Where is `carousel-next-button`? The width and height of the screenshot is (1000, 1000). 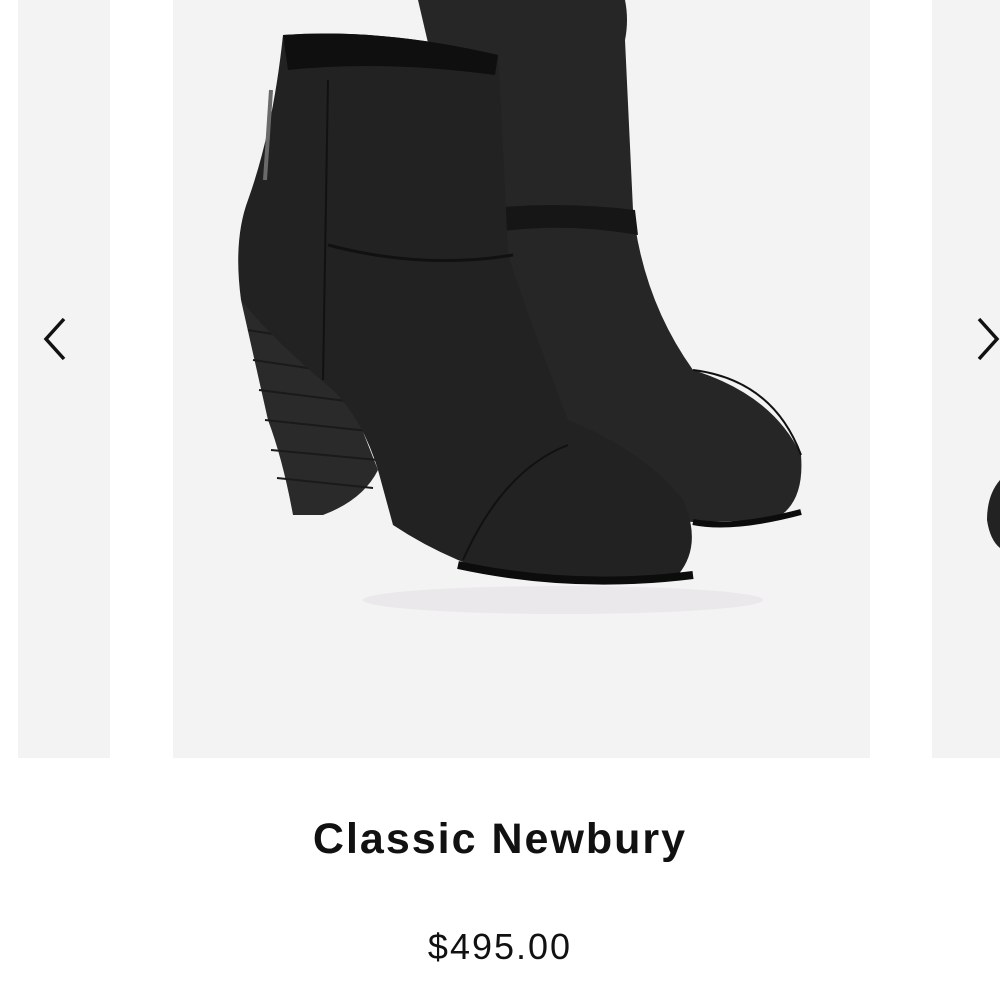
carousel-next-button is located at coordinates (986, 339).